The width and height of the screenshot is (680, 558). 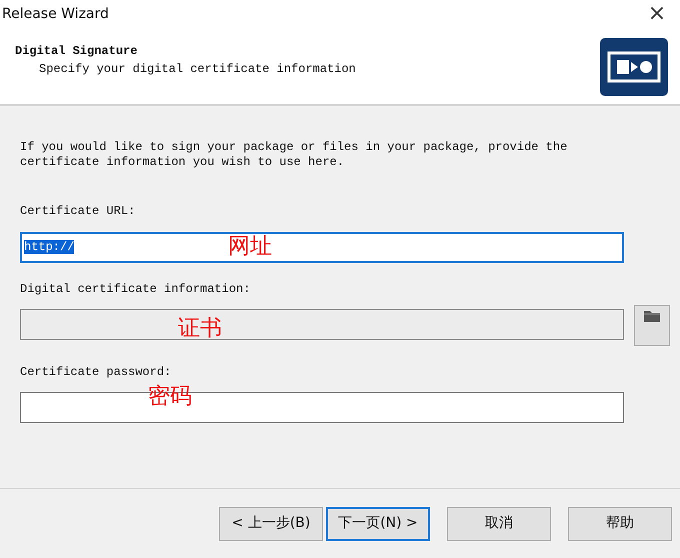 I want to click on close-button: ×, so click(x=657, y=14).